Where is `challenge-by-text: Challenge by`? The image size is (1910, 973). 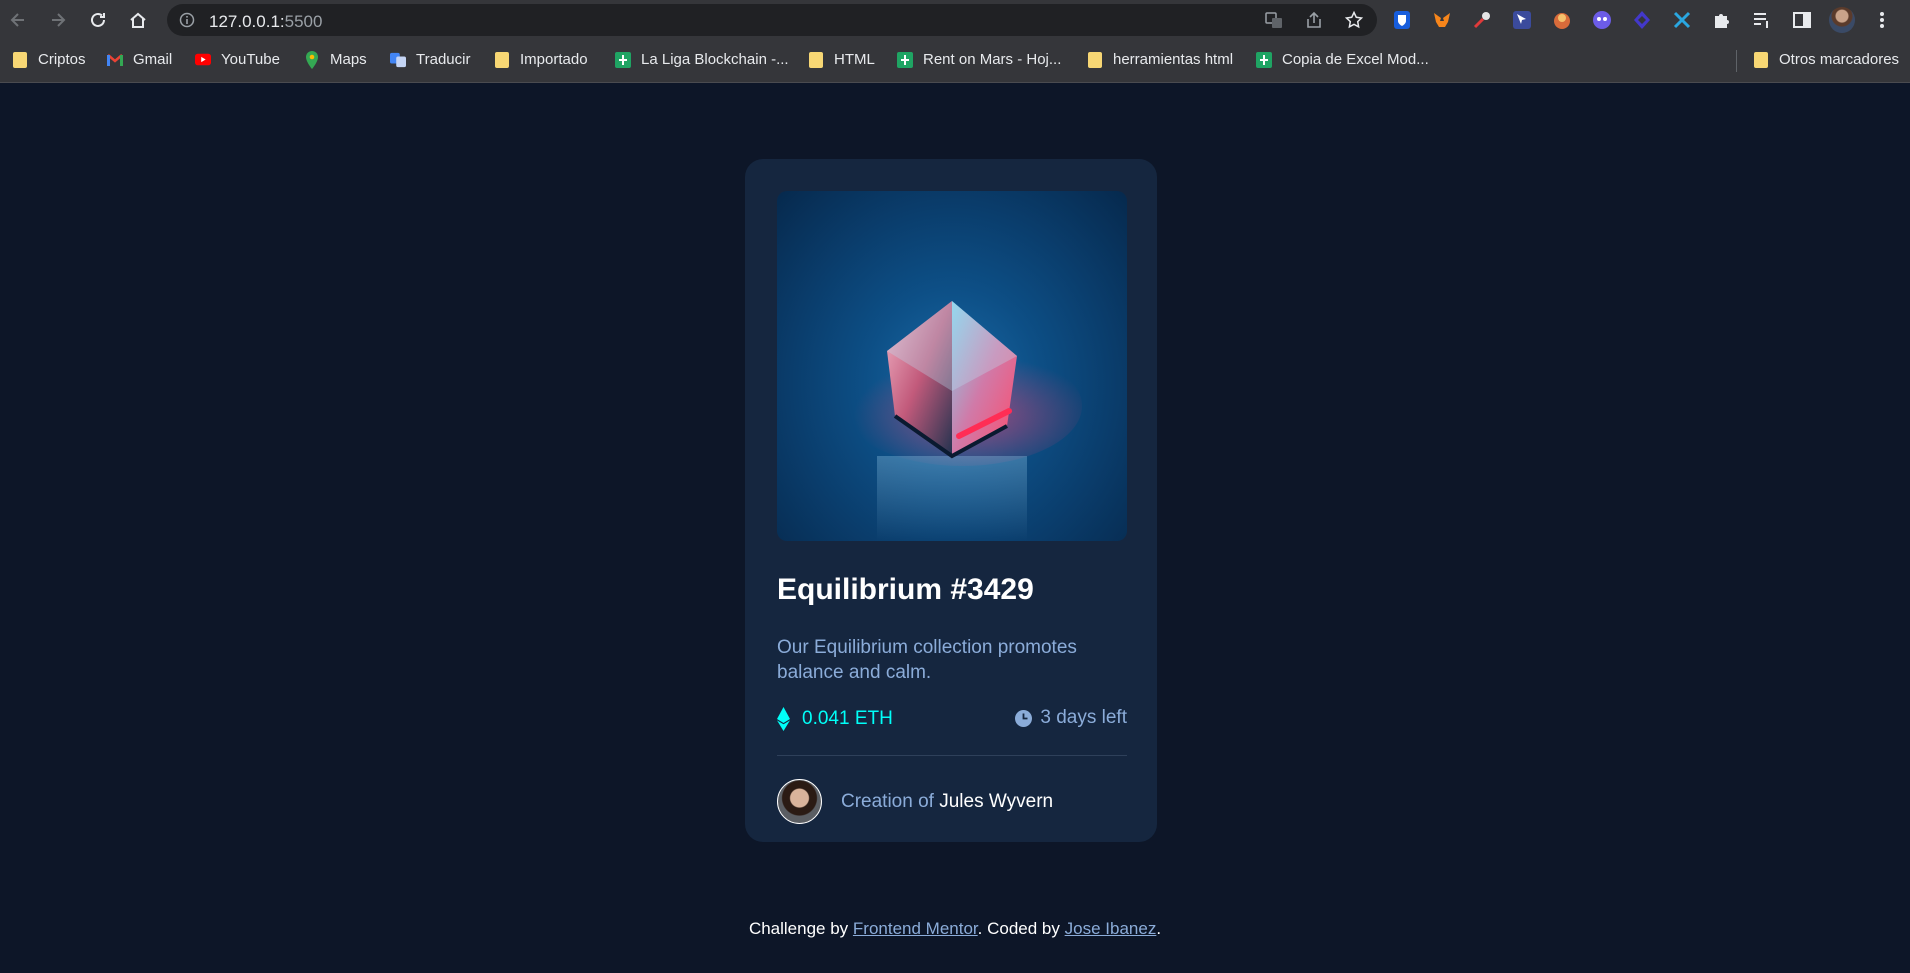 challenge-by-text: Challenge by is located at coordinates (798, 928).